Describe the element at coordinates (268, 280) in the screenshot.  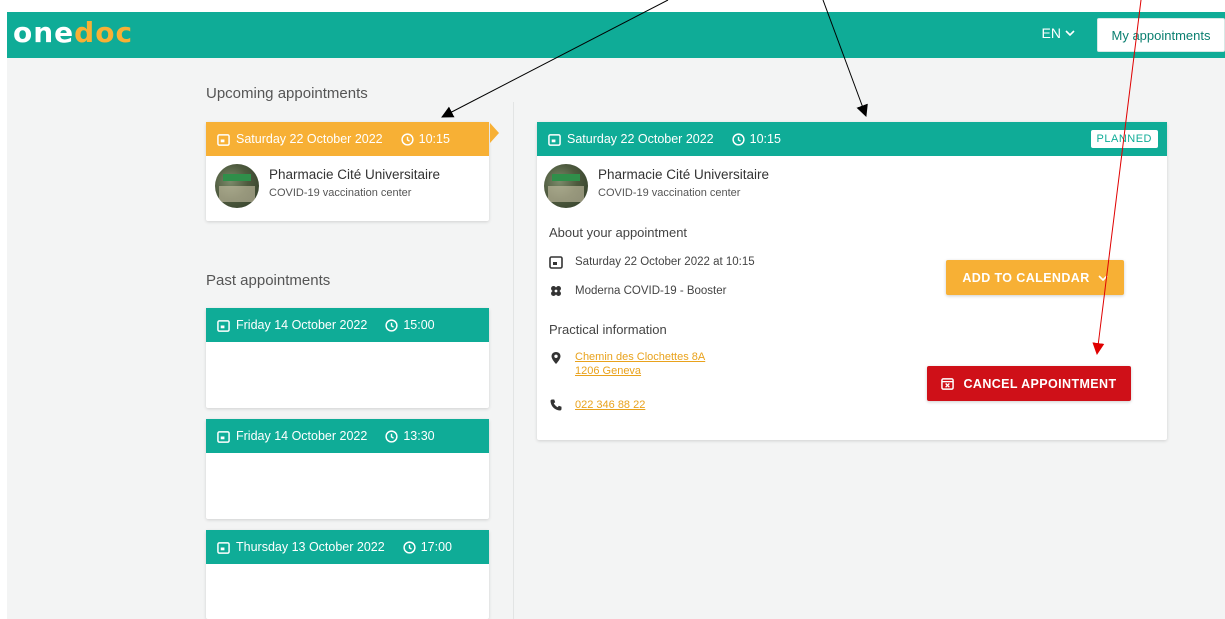
I see `past-title: Past appointments` at that location.